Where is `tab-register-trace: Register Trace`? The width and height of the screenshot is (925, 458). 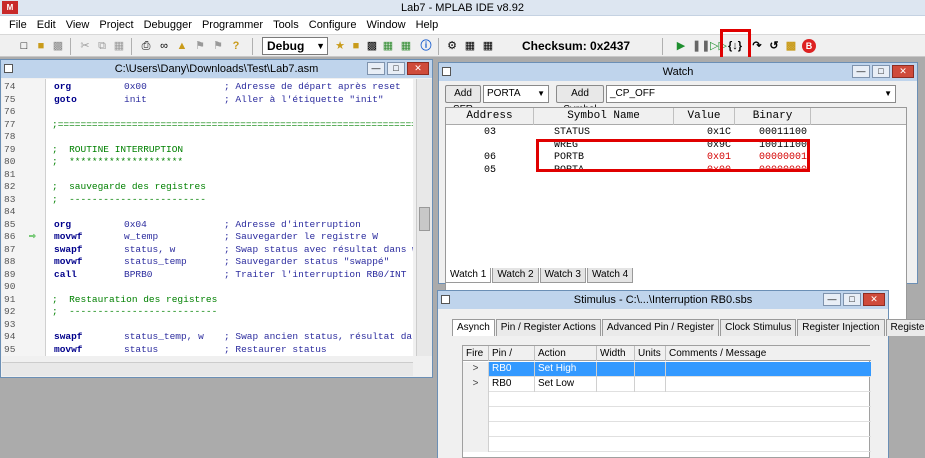 tab-register-trace: Register Trace is located at coordinates (905, 327).